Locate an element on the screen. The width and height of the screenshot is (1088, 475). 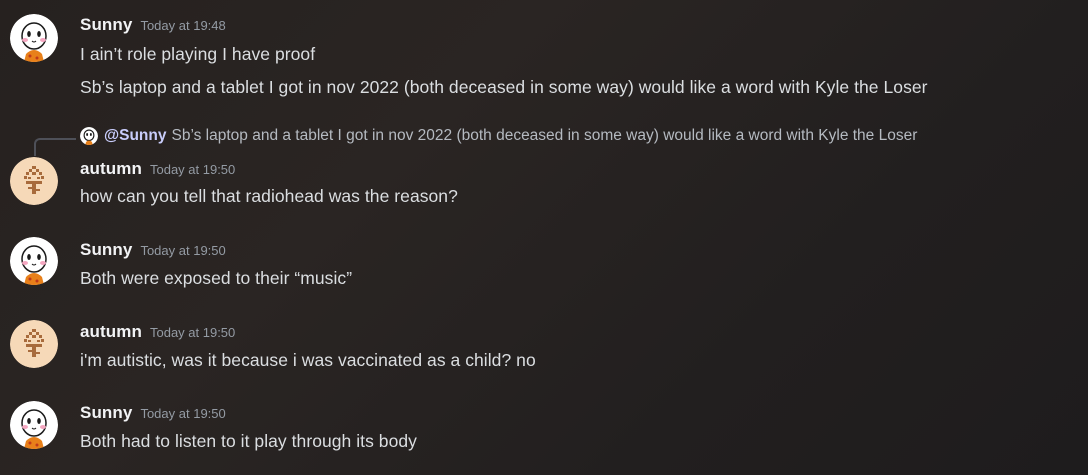
message-text: Both were exposed to their “music” is located at coordinates (216, 278).